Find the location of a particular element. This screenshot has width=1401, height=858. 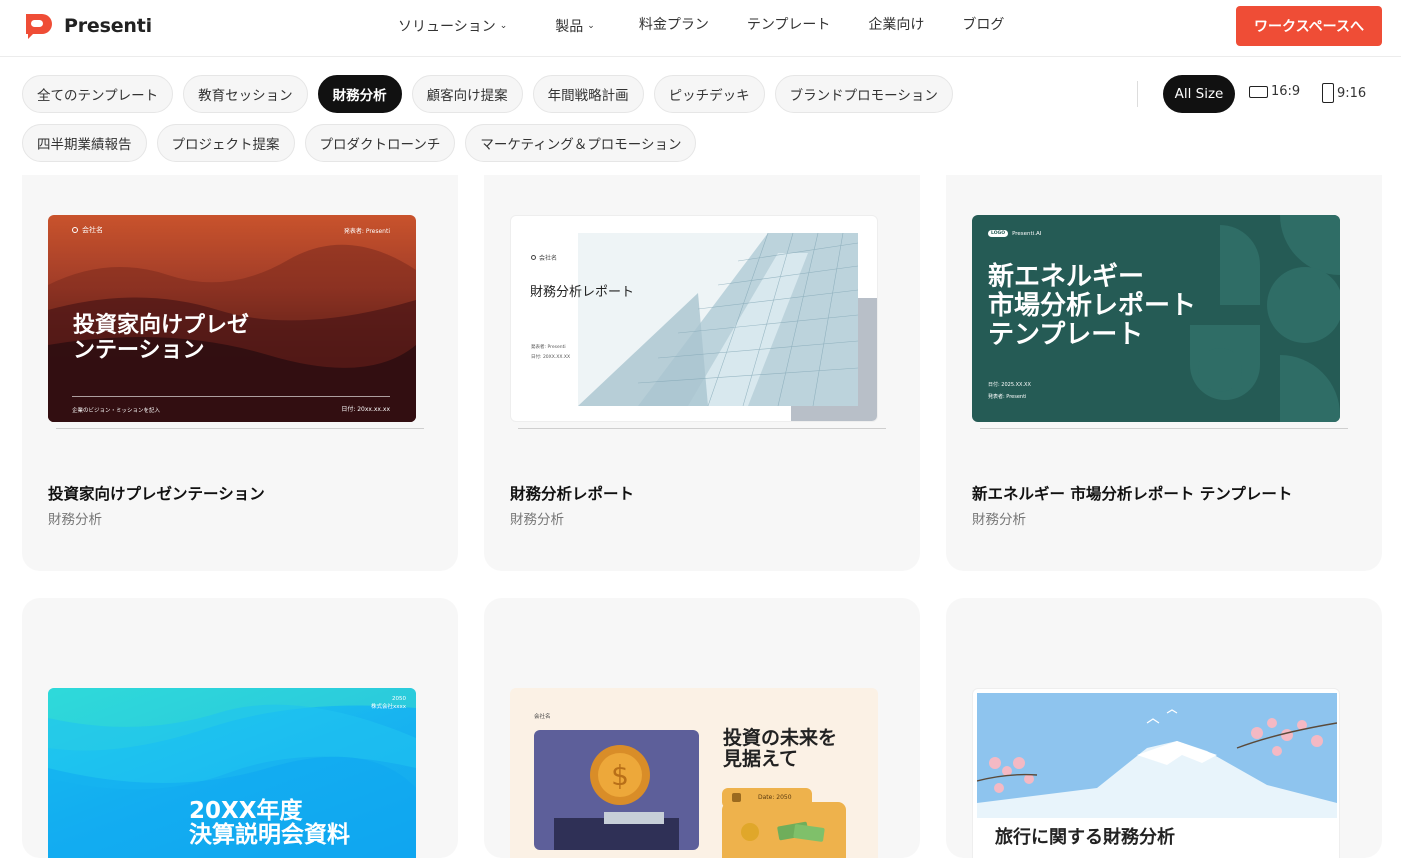

thumb-heading: 投資家向けプレゼ ンテーション is located at coordinates (161, 338).